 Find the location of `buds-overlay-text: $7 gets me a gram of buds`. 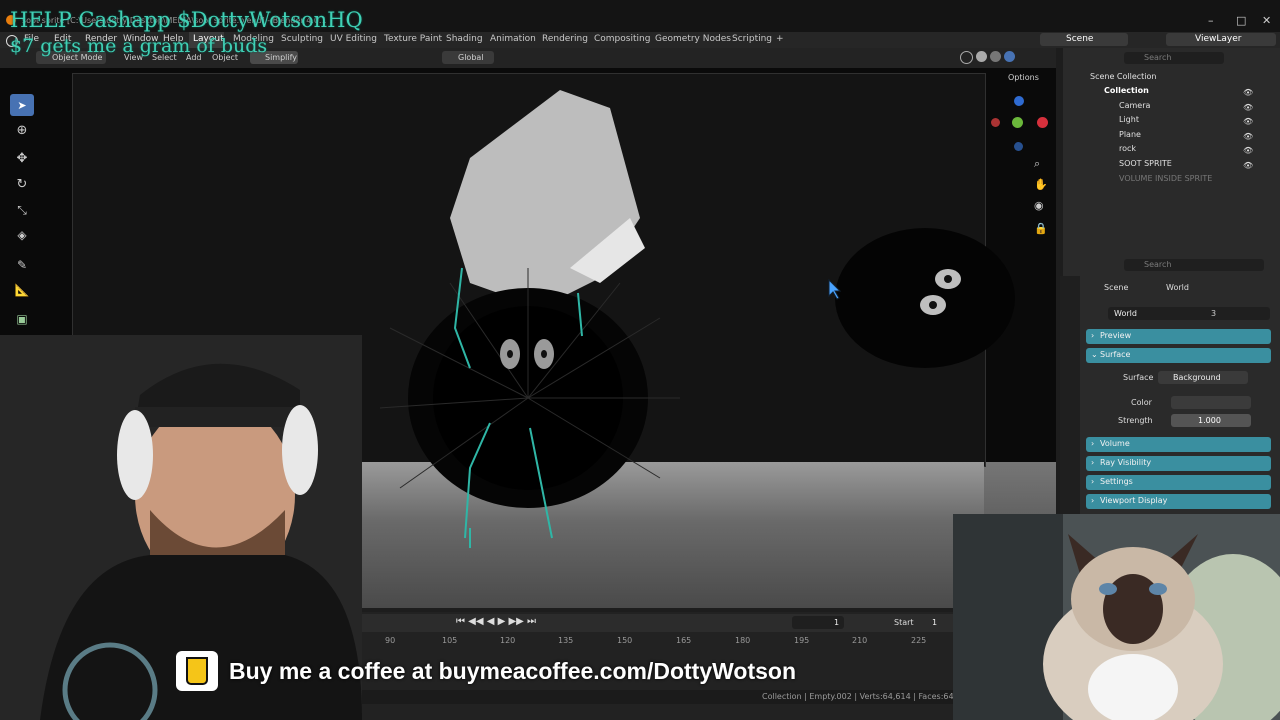

buds-overlay-text: $7 gets me a gram of buds is located at coordinates (139, 46).